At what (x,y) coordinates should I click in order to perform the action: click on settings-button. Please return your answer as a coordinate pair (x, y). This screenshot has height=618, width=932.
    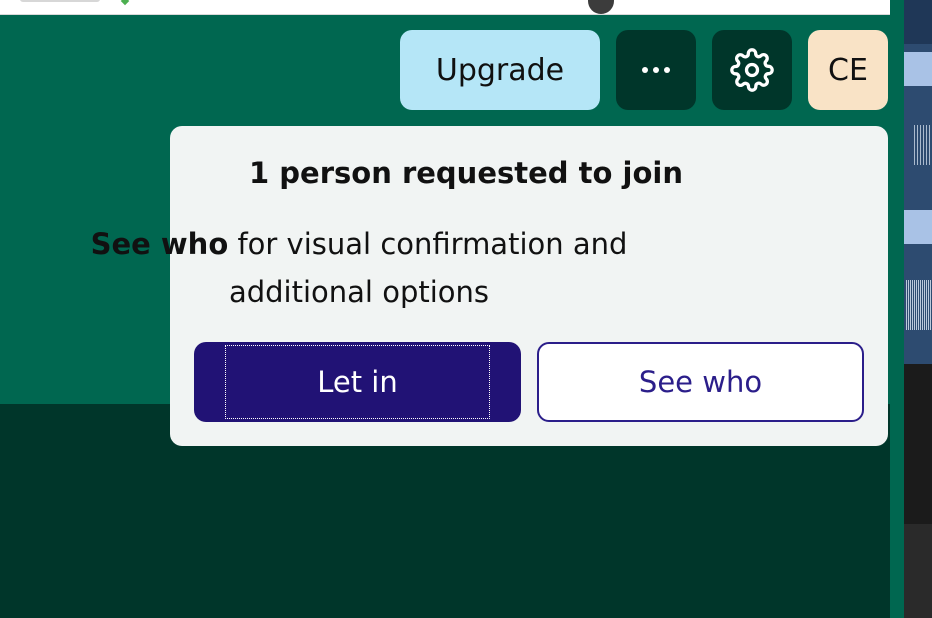
    Looking at the image, I should click on (752, 70).